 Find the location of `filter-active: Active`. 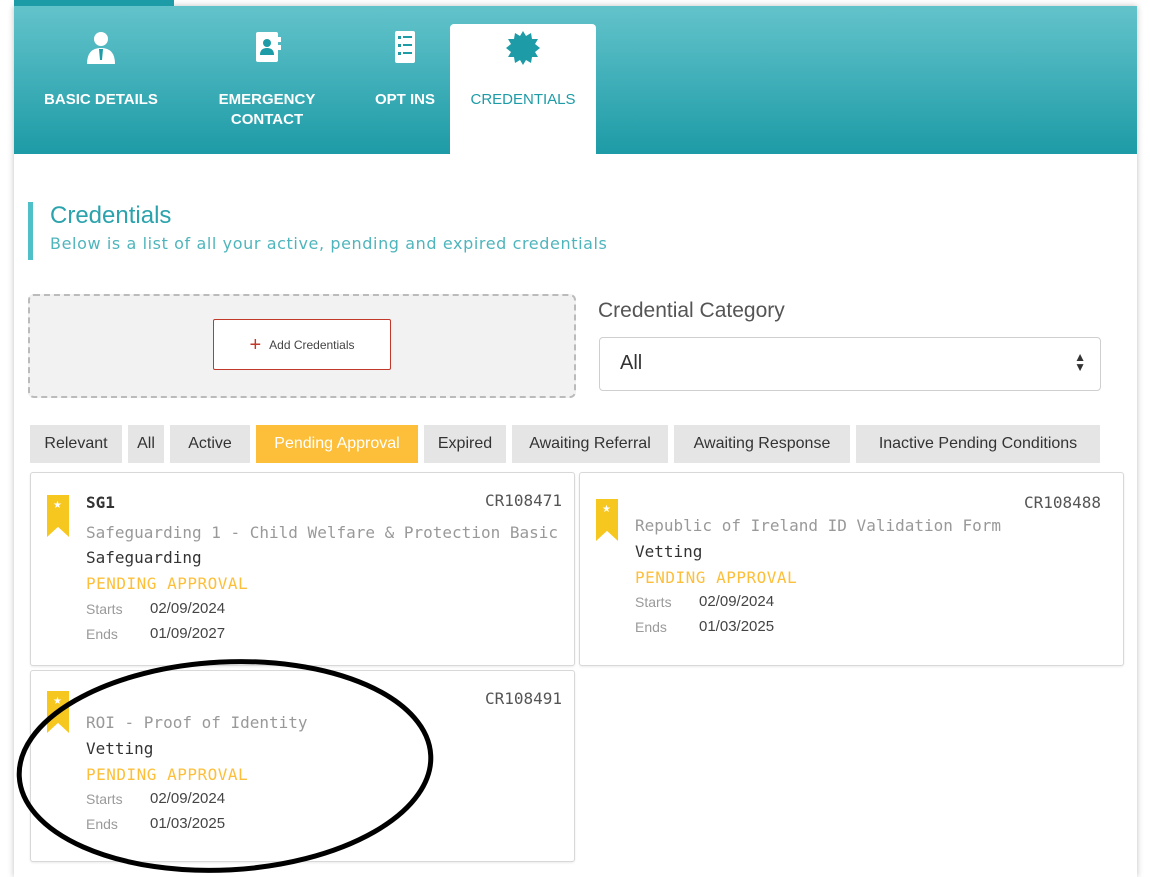

filter-active: Active is located at coordinates (210, 444).